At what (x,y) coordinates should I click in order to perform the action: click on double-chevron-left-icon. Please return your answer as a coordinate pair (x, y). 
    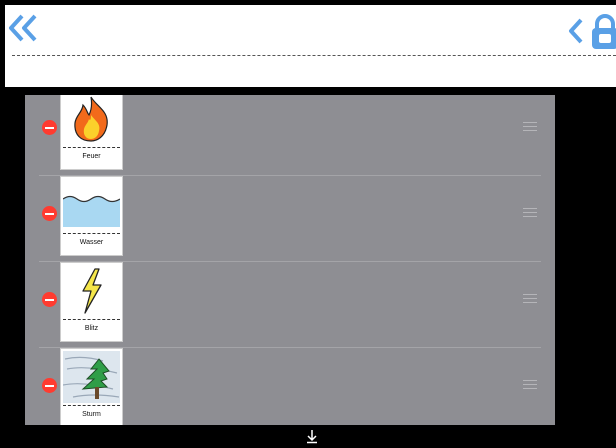
    Looking at the image, I should click on (24, 28).